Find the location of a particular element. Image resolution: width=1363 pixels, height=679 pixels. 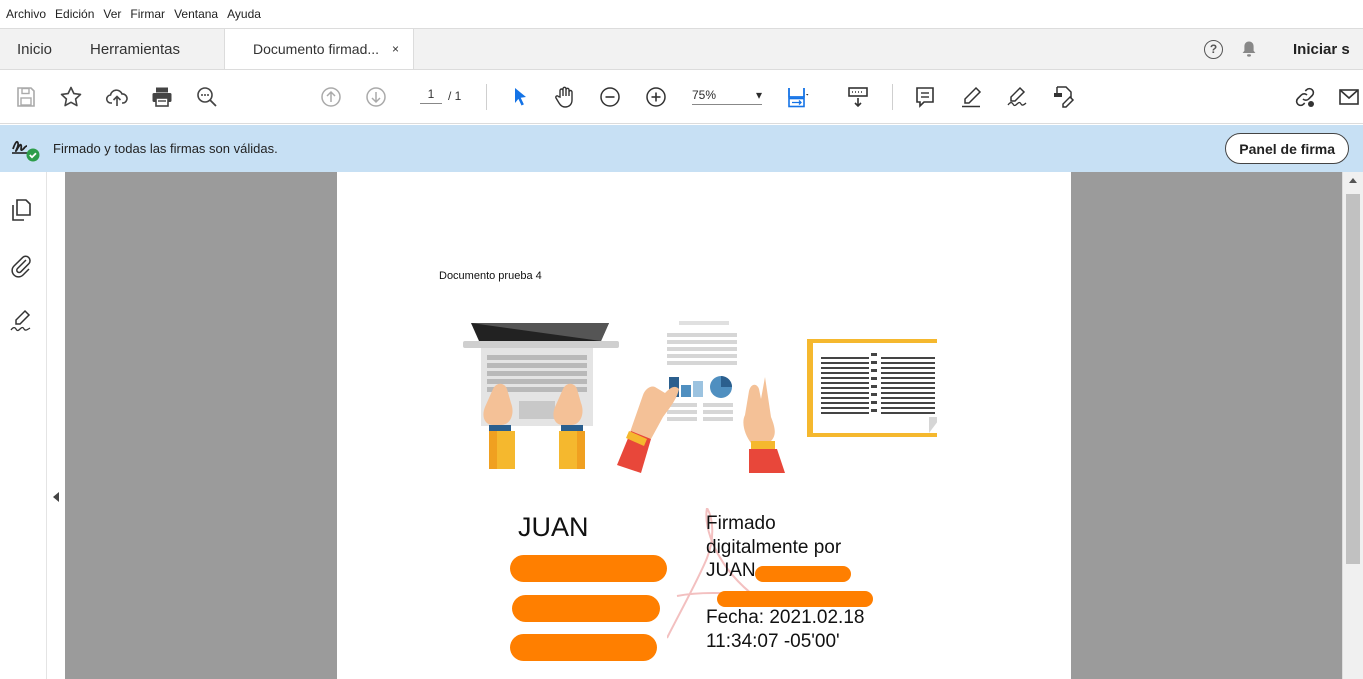

pane-collapse-handle is located at coordinates (55, 425).